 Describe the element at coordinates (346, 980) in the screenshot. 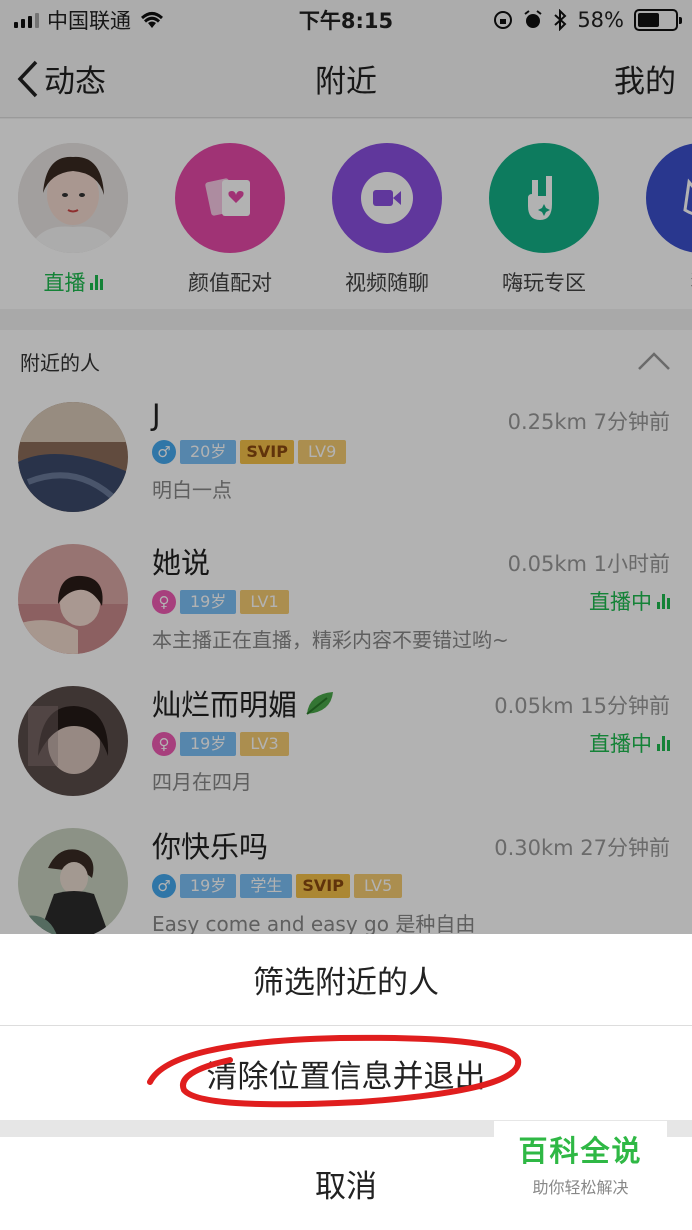

I see `filter-nearby-button: 筛选附近的人` at that location.